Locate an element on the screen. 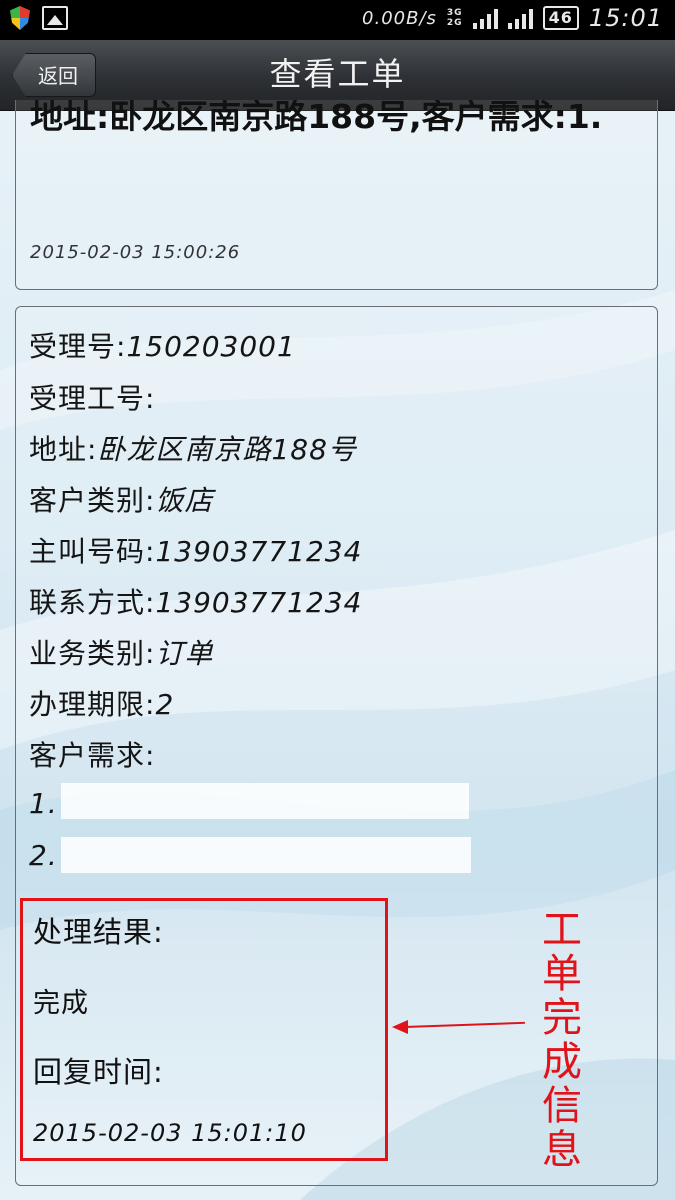  completion-highlight-box: 处理结果: 完成 回复时间: 2015-02-03 15:01:10 is located at coordinates (204, 1029).